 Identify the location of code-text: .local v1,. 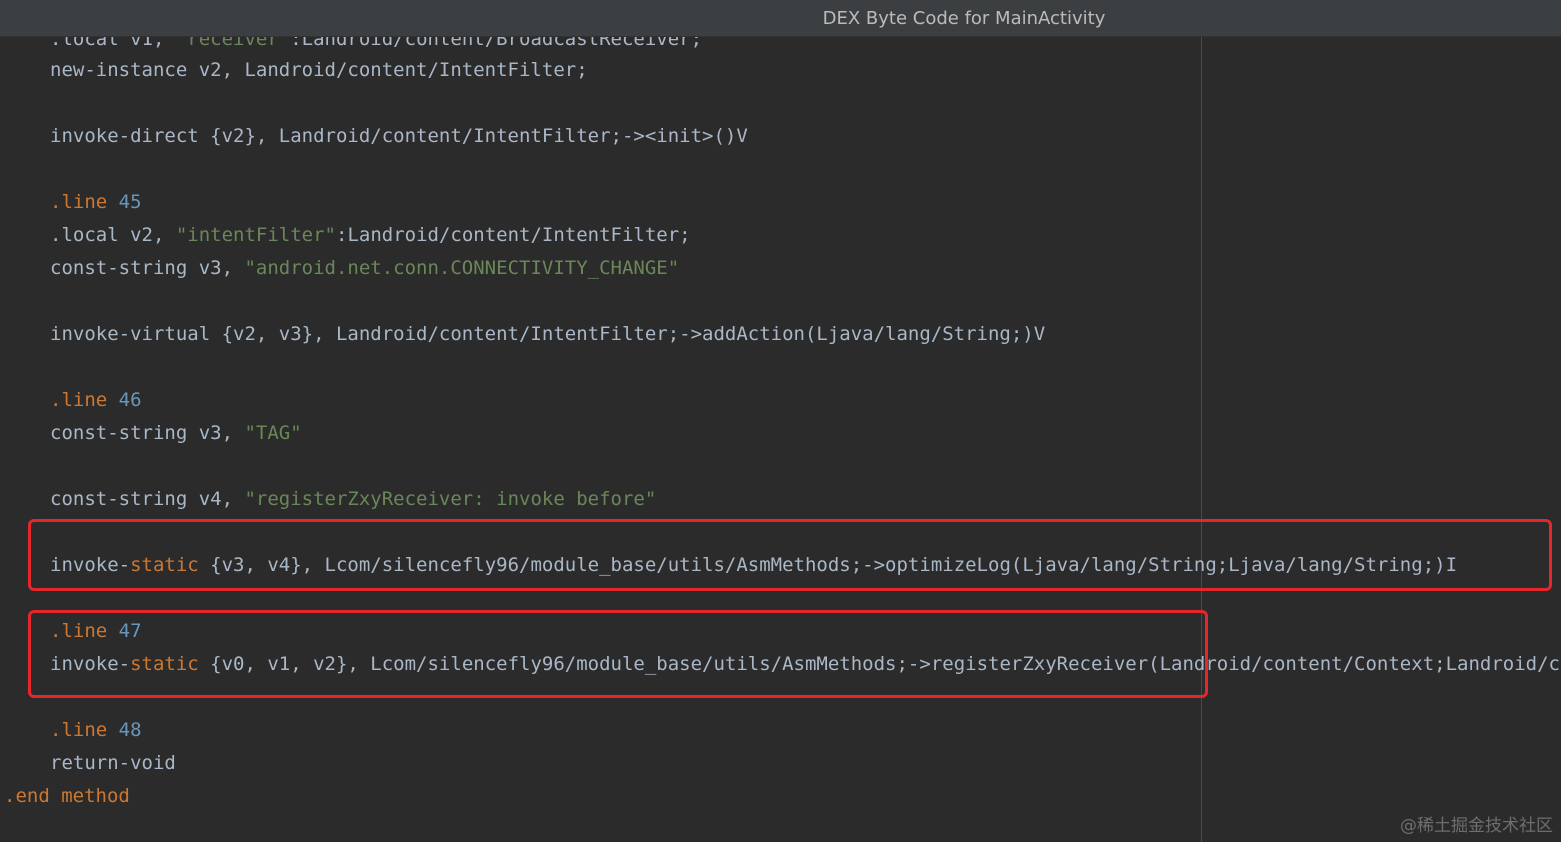
(113, 43).